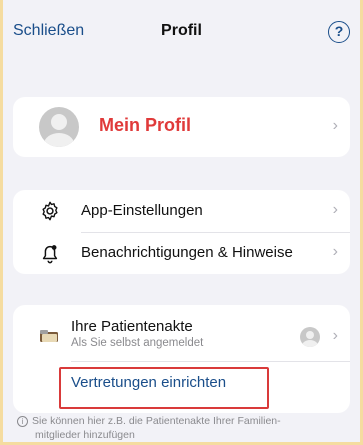  I want to click on patient-record-subtitle: Als Sie selbst angemeldet, so click(137, 343).